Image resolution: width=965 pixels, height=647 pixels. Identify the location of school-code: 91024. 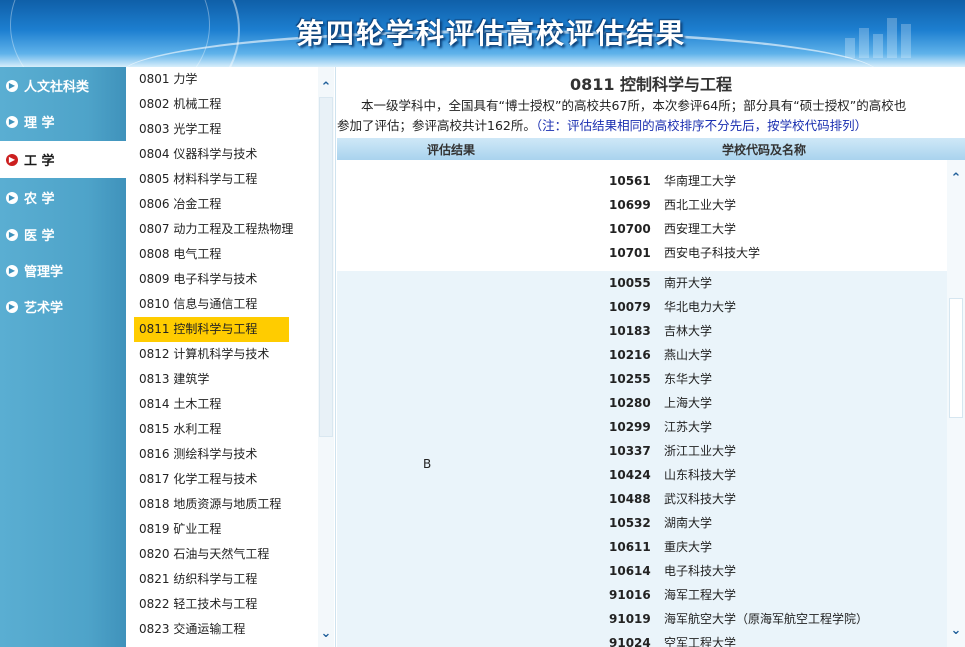
(630, 641).